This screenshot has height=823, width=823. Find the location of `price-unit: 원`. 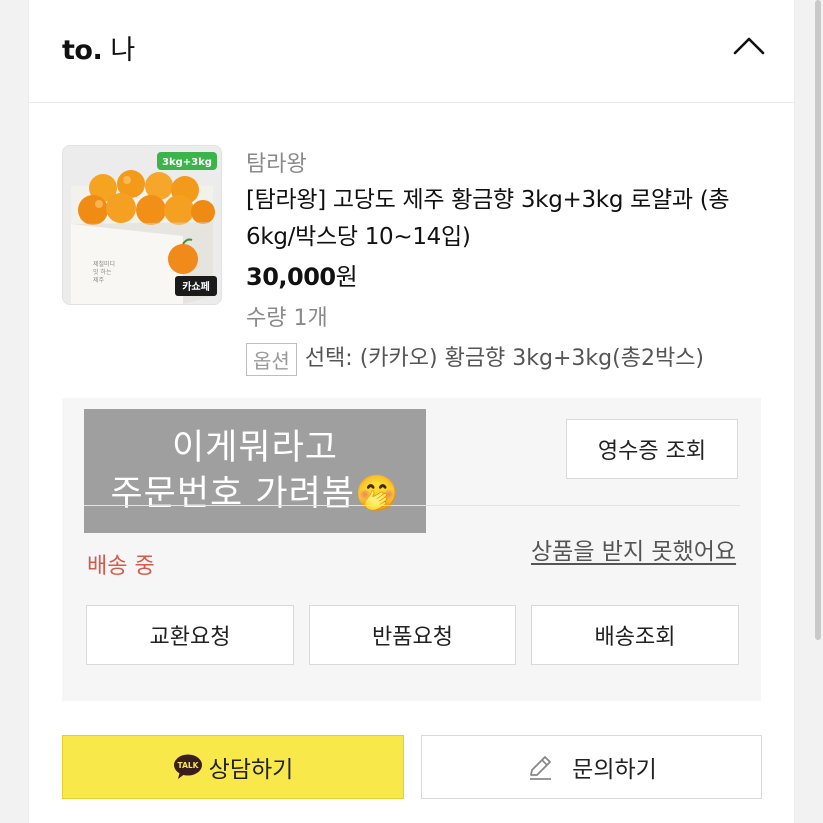

price-unit: 원 is located at coordinates (346, 277).